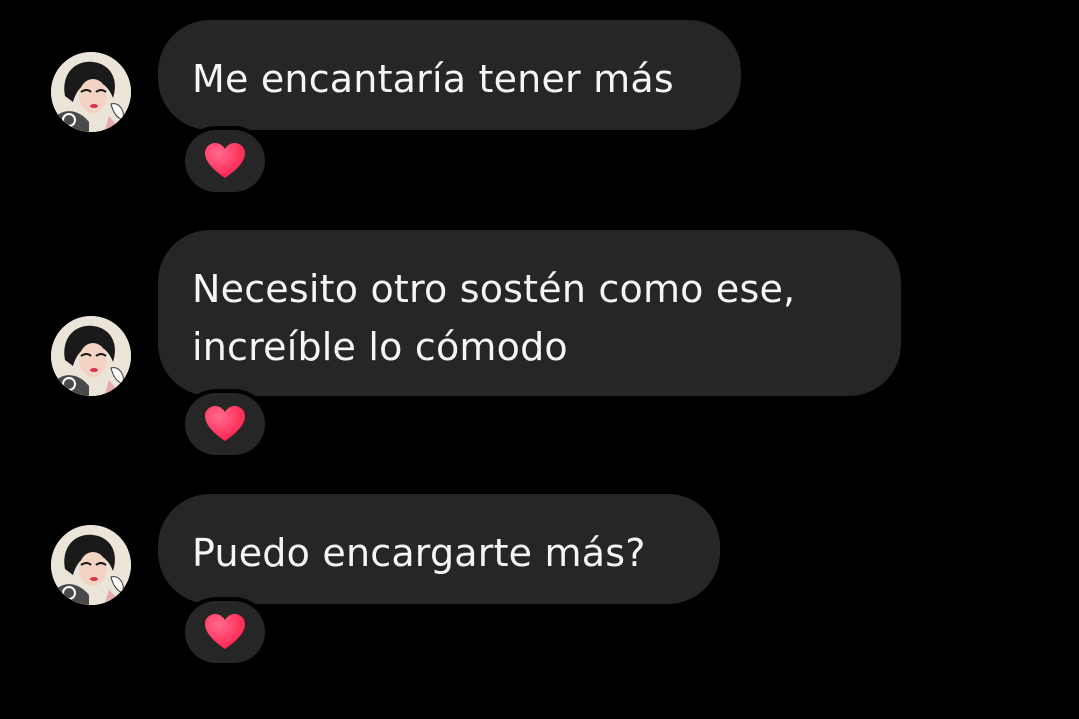 The image size is (1079, 719). What do you see at coordinates (494, 289) in the screenshot?
I see `message-text-line: Necesito otro sostén como ese,` at bounding box center [494, 289].